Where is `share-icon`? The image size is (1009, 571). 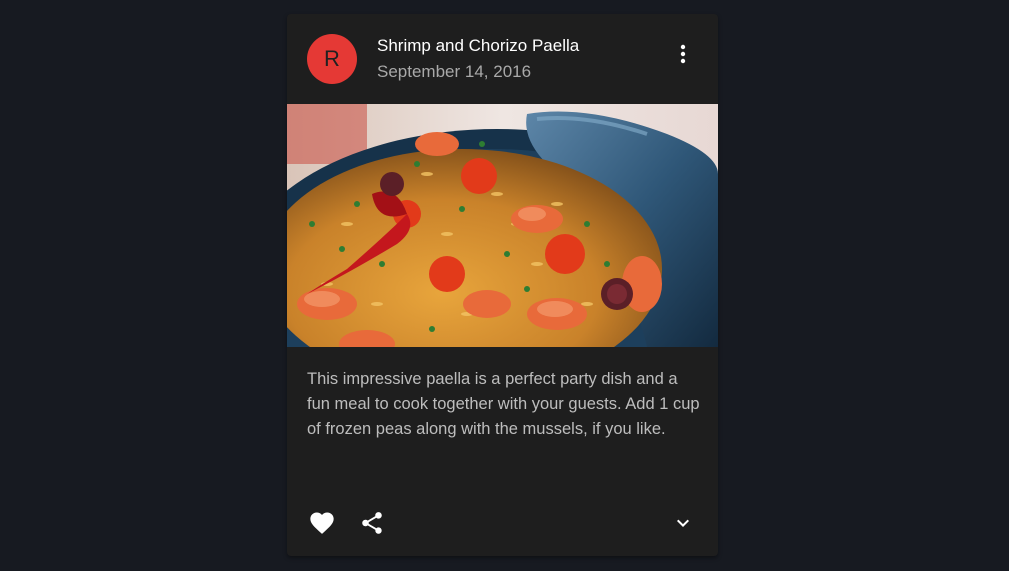
share-icon is located at coordinates (372, 523).